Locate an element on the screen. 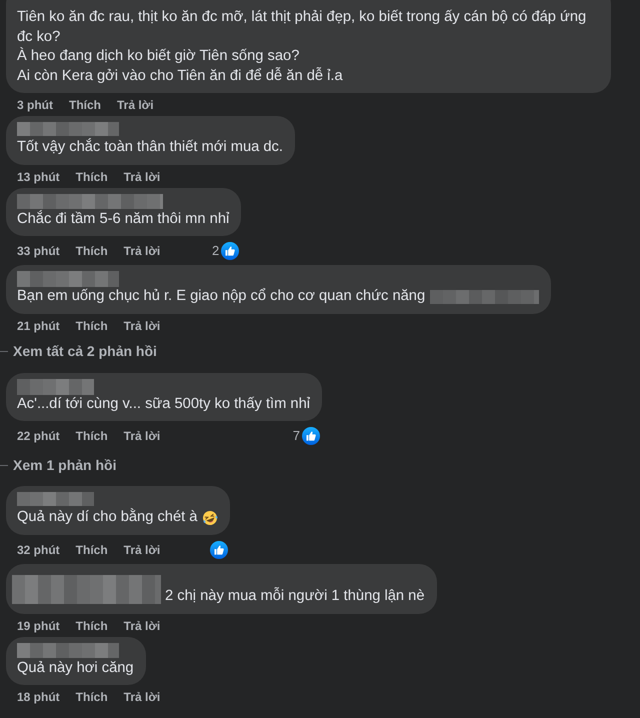 This screenshot has height=718, width=640. comment-text: Quả này dí cho bằng chét à is located at coordinates (107, 517).